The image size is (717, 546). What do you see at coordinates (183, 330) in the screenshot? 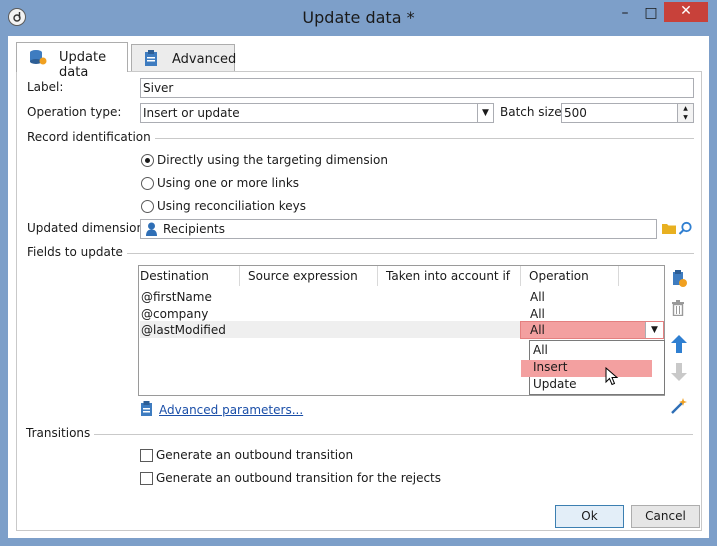
I see `cell-destination: @lastModified` at bounding box center [183, 330].